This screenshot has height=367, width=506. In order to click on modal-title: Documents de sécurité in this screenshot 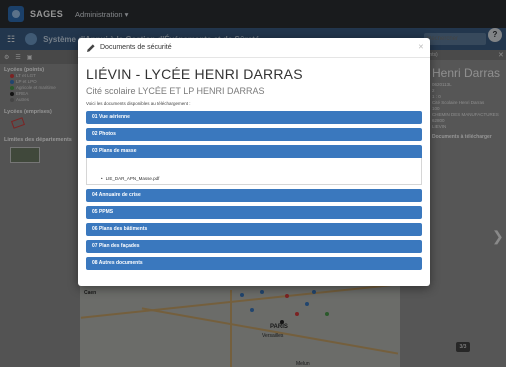, I will do `click(136, 47)`.